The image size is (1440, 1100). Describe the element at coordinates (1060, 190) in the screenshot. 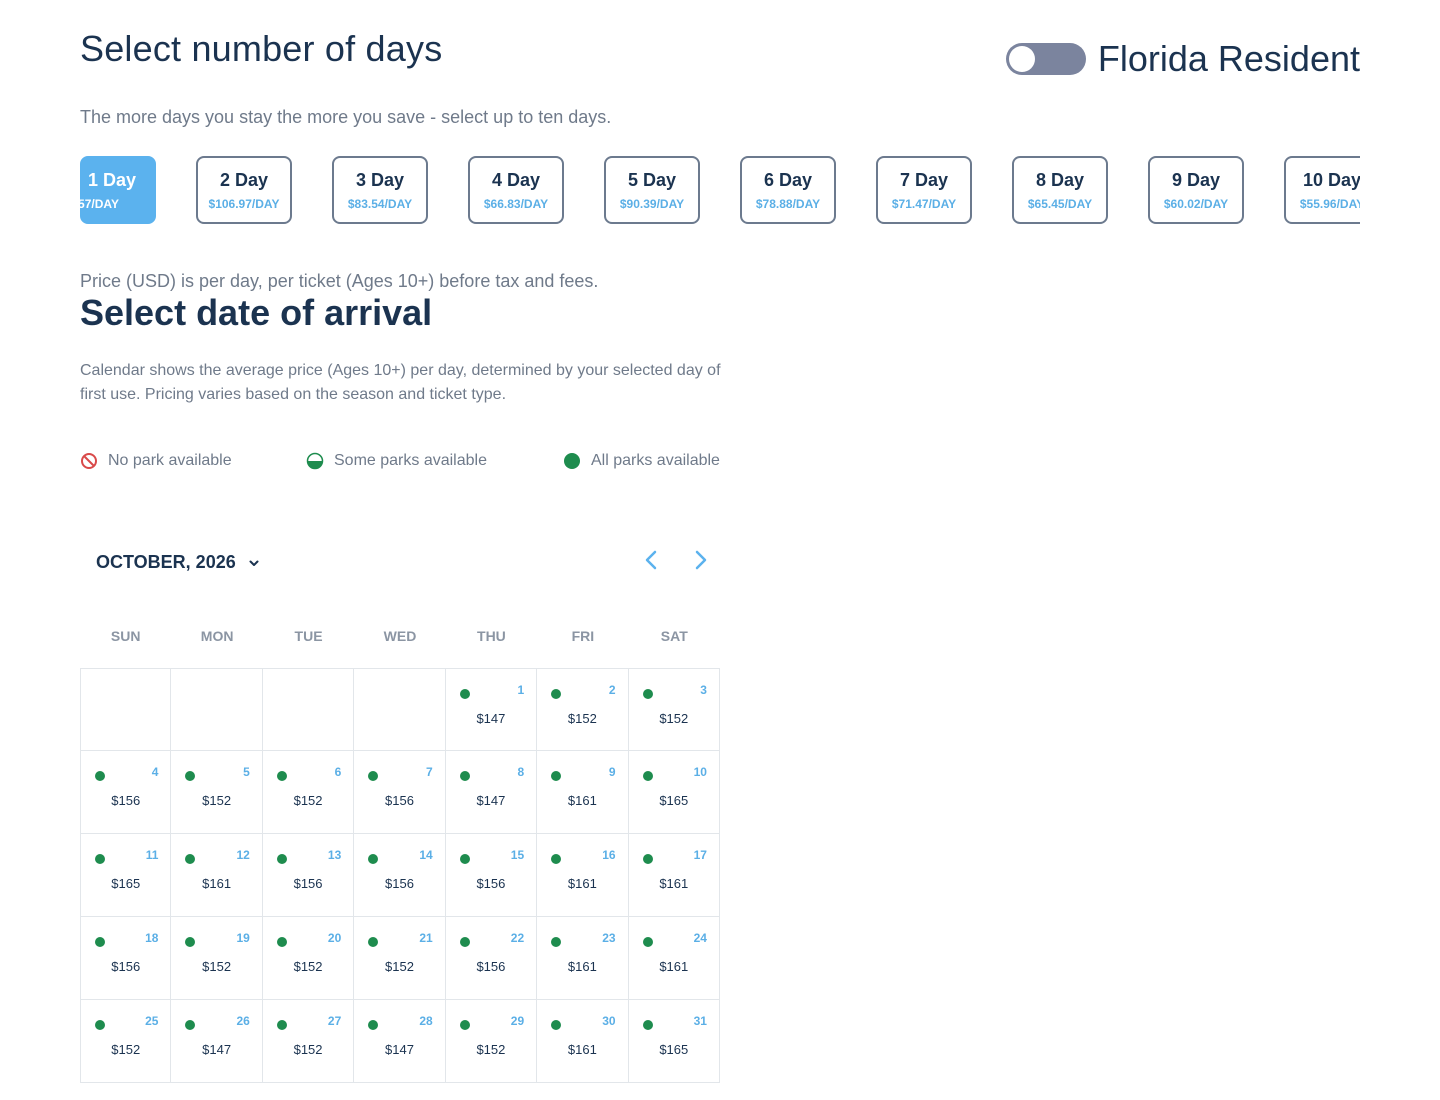

I see `day-option-8: 8 Day $65.45/DAY` at that location.